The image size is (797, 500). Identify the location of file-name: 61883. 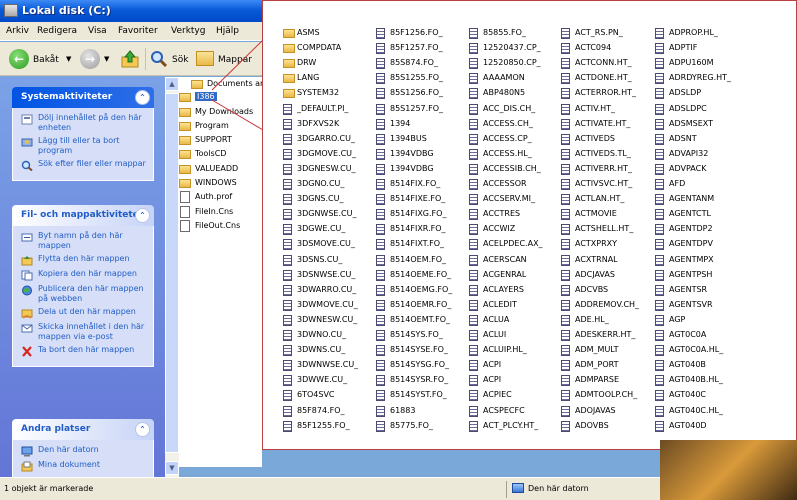
(403, 410).